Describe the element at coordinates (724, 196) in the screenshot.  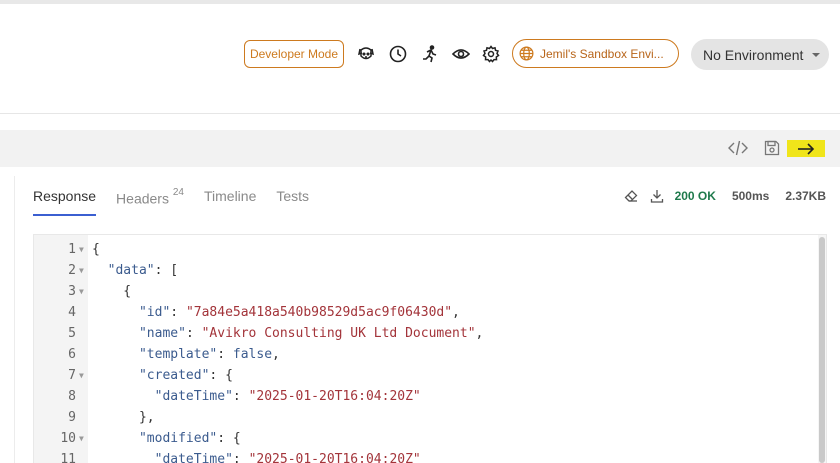
I see `response-status-bar: 200 OK 500ms 2.37KB` at that location.